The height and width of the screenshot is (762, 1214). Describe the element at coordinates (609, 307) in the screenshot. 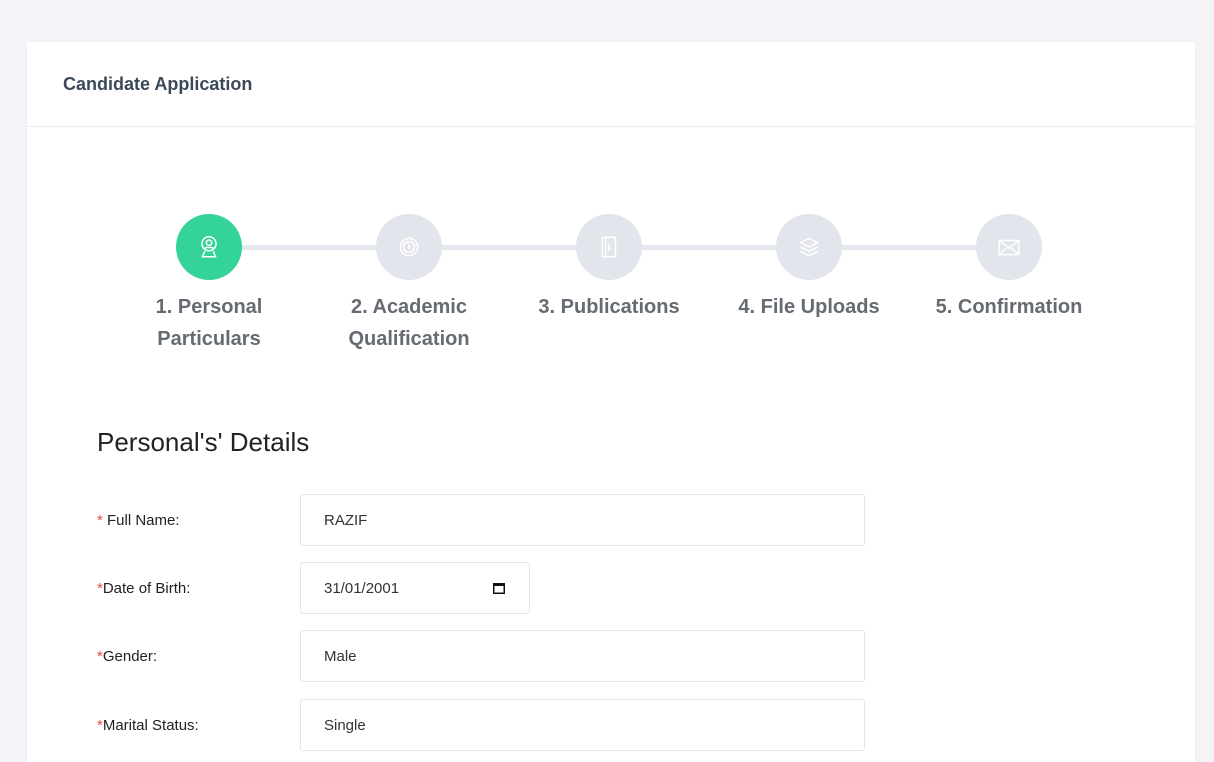

I see `step-label: 3. Publications` at that location.